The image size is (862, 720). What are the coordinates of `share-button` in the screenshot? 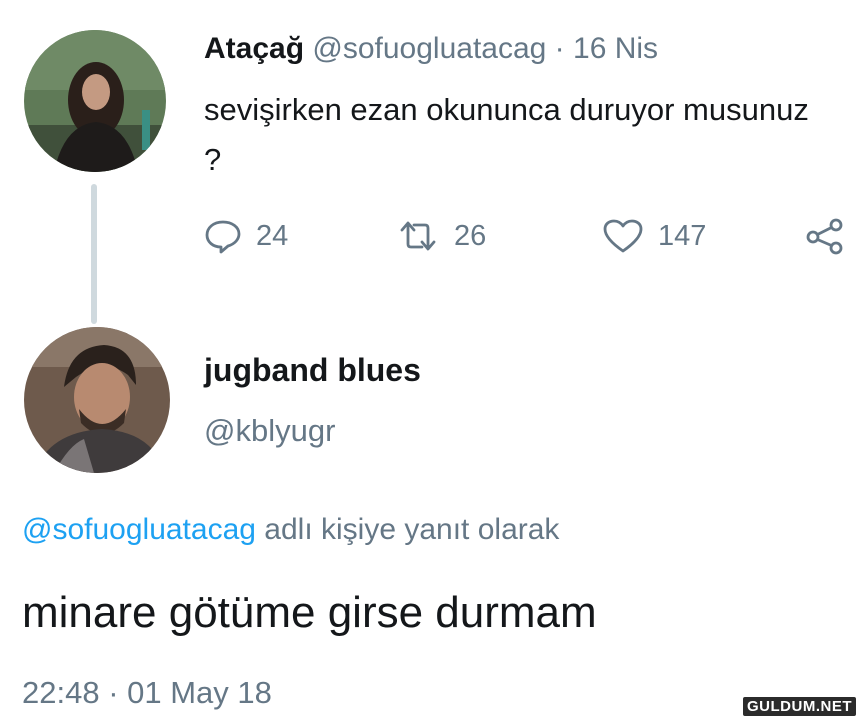 It's located at (832, 236).